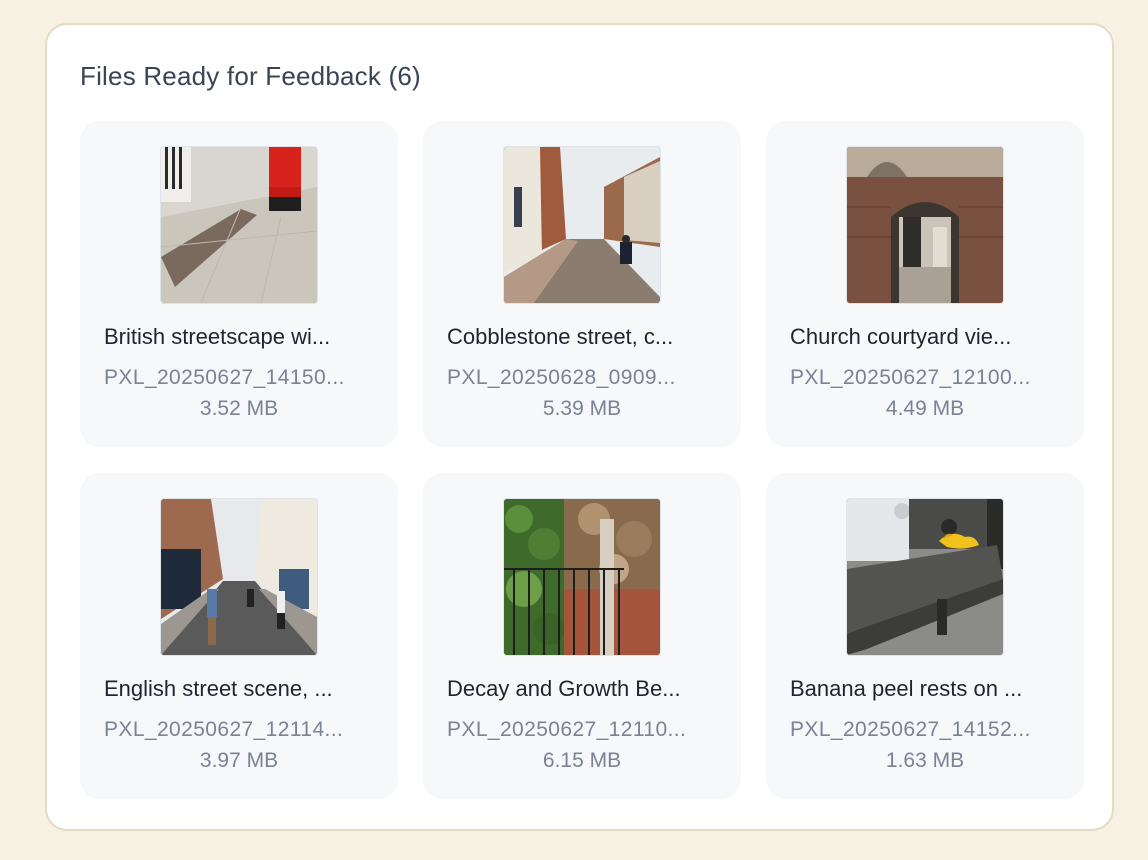  Describe the element at coordinates (925, 408) in the screenshot. I see `file-size: 4.49 MB` at that location.